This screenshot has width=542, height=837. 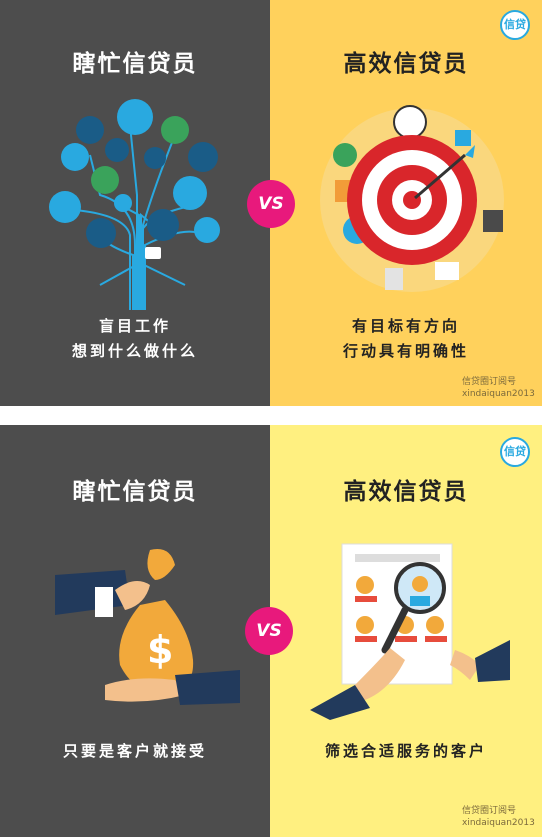 I want to click on battery-icon, so click(x=155, y=158).